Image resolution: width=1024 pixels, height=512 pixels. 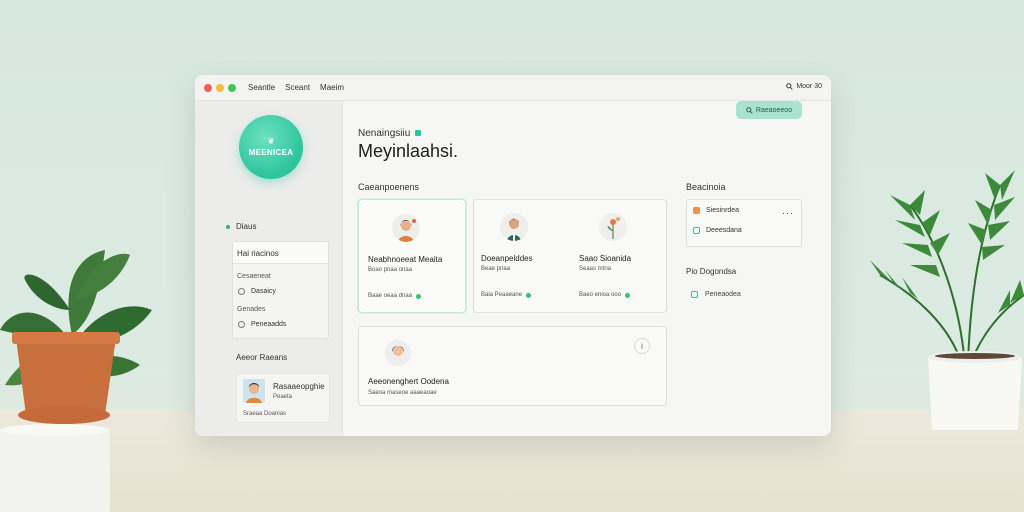 I want to click on filter-option-1: Dasaicy, so click(x=257, y=291).